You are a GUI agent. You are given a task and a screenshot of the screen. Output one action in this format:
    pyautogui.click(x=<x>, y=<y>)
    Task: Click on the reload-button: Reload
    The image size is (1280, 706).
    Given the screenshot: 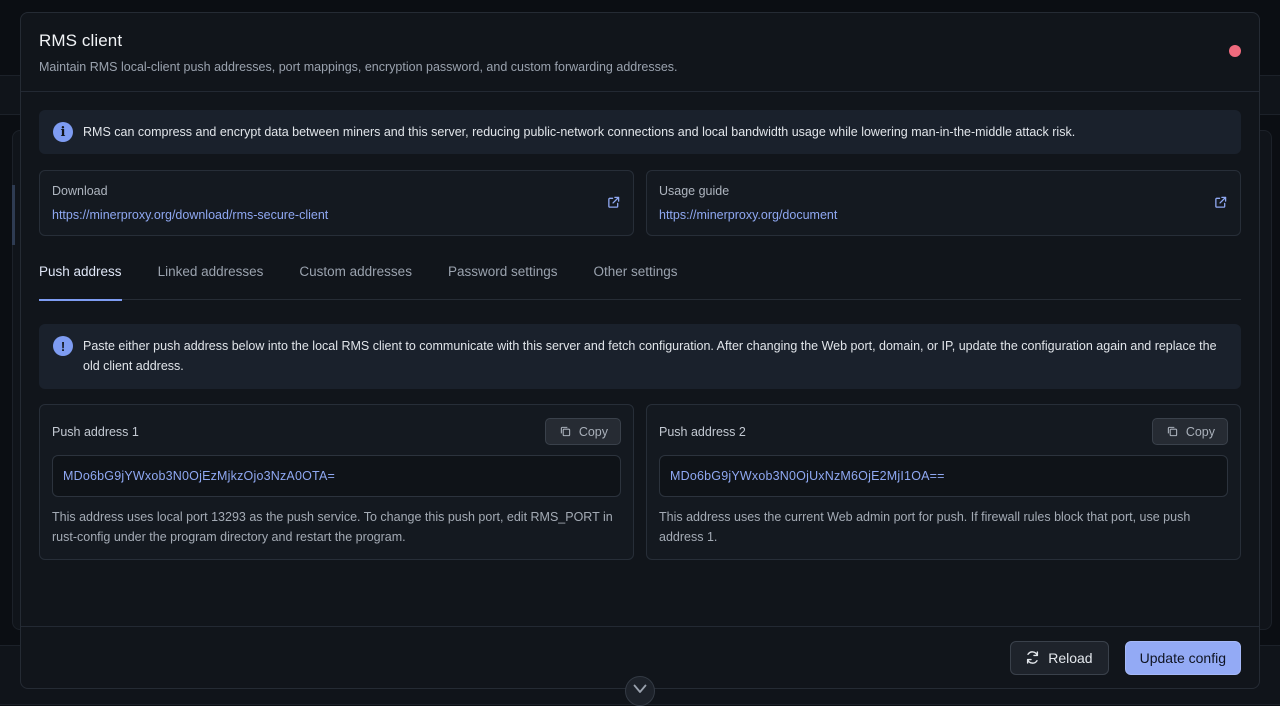 What is the action you would take?
    pyautogui.click(x=1059, y=658)
    